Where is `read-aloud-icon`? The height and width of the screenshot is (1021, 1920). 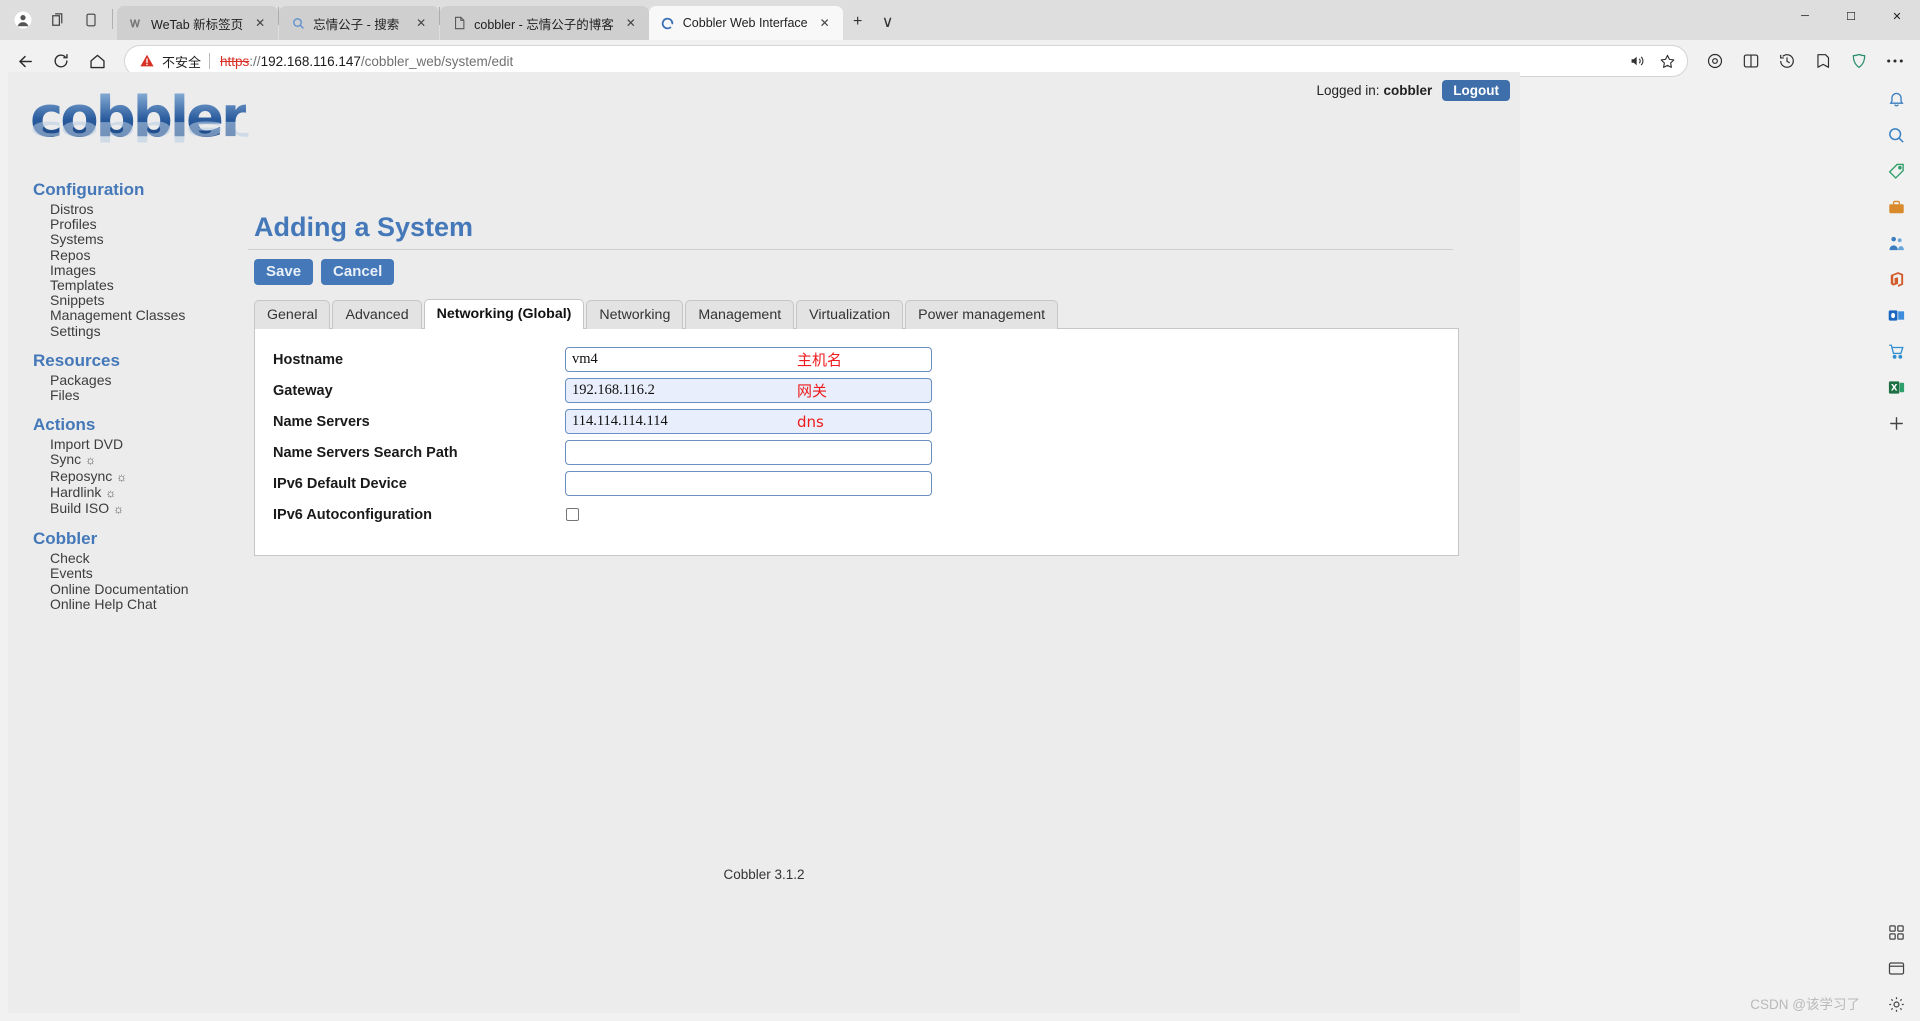
read-aloud-icon is located at coordinates (1637, 61).